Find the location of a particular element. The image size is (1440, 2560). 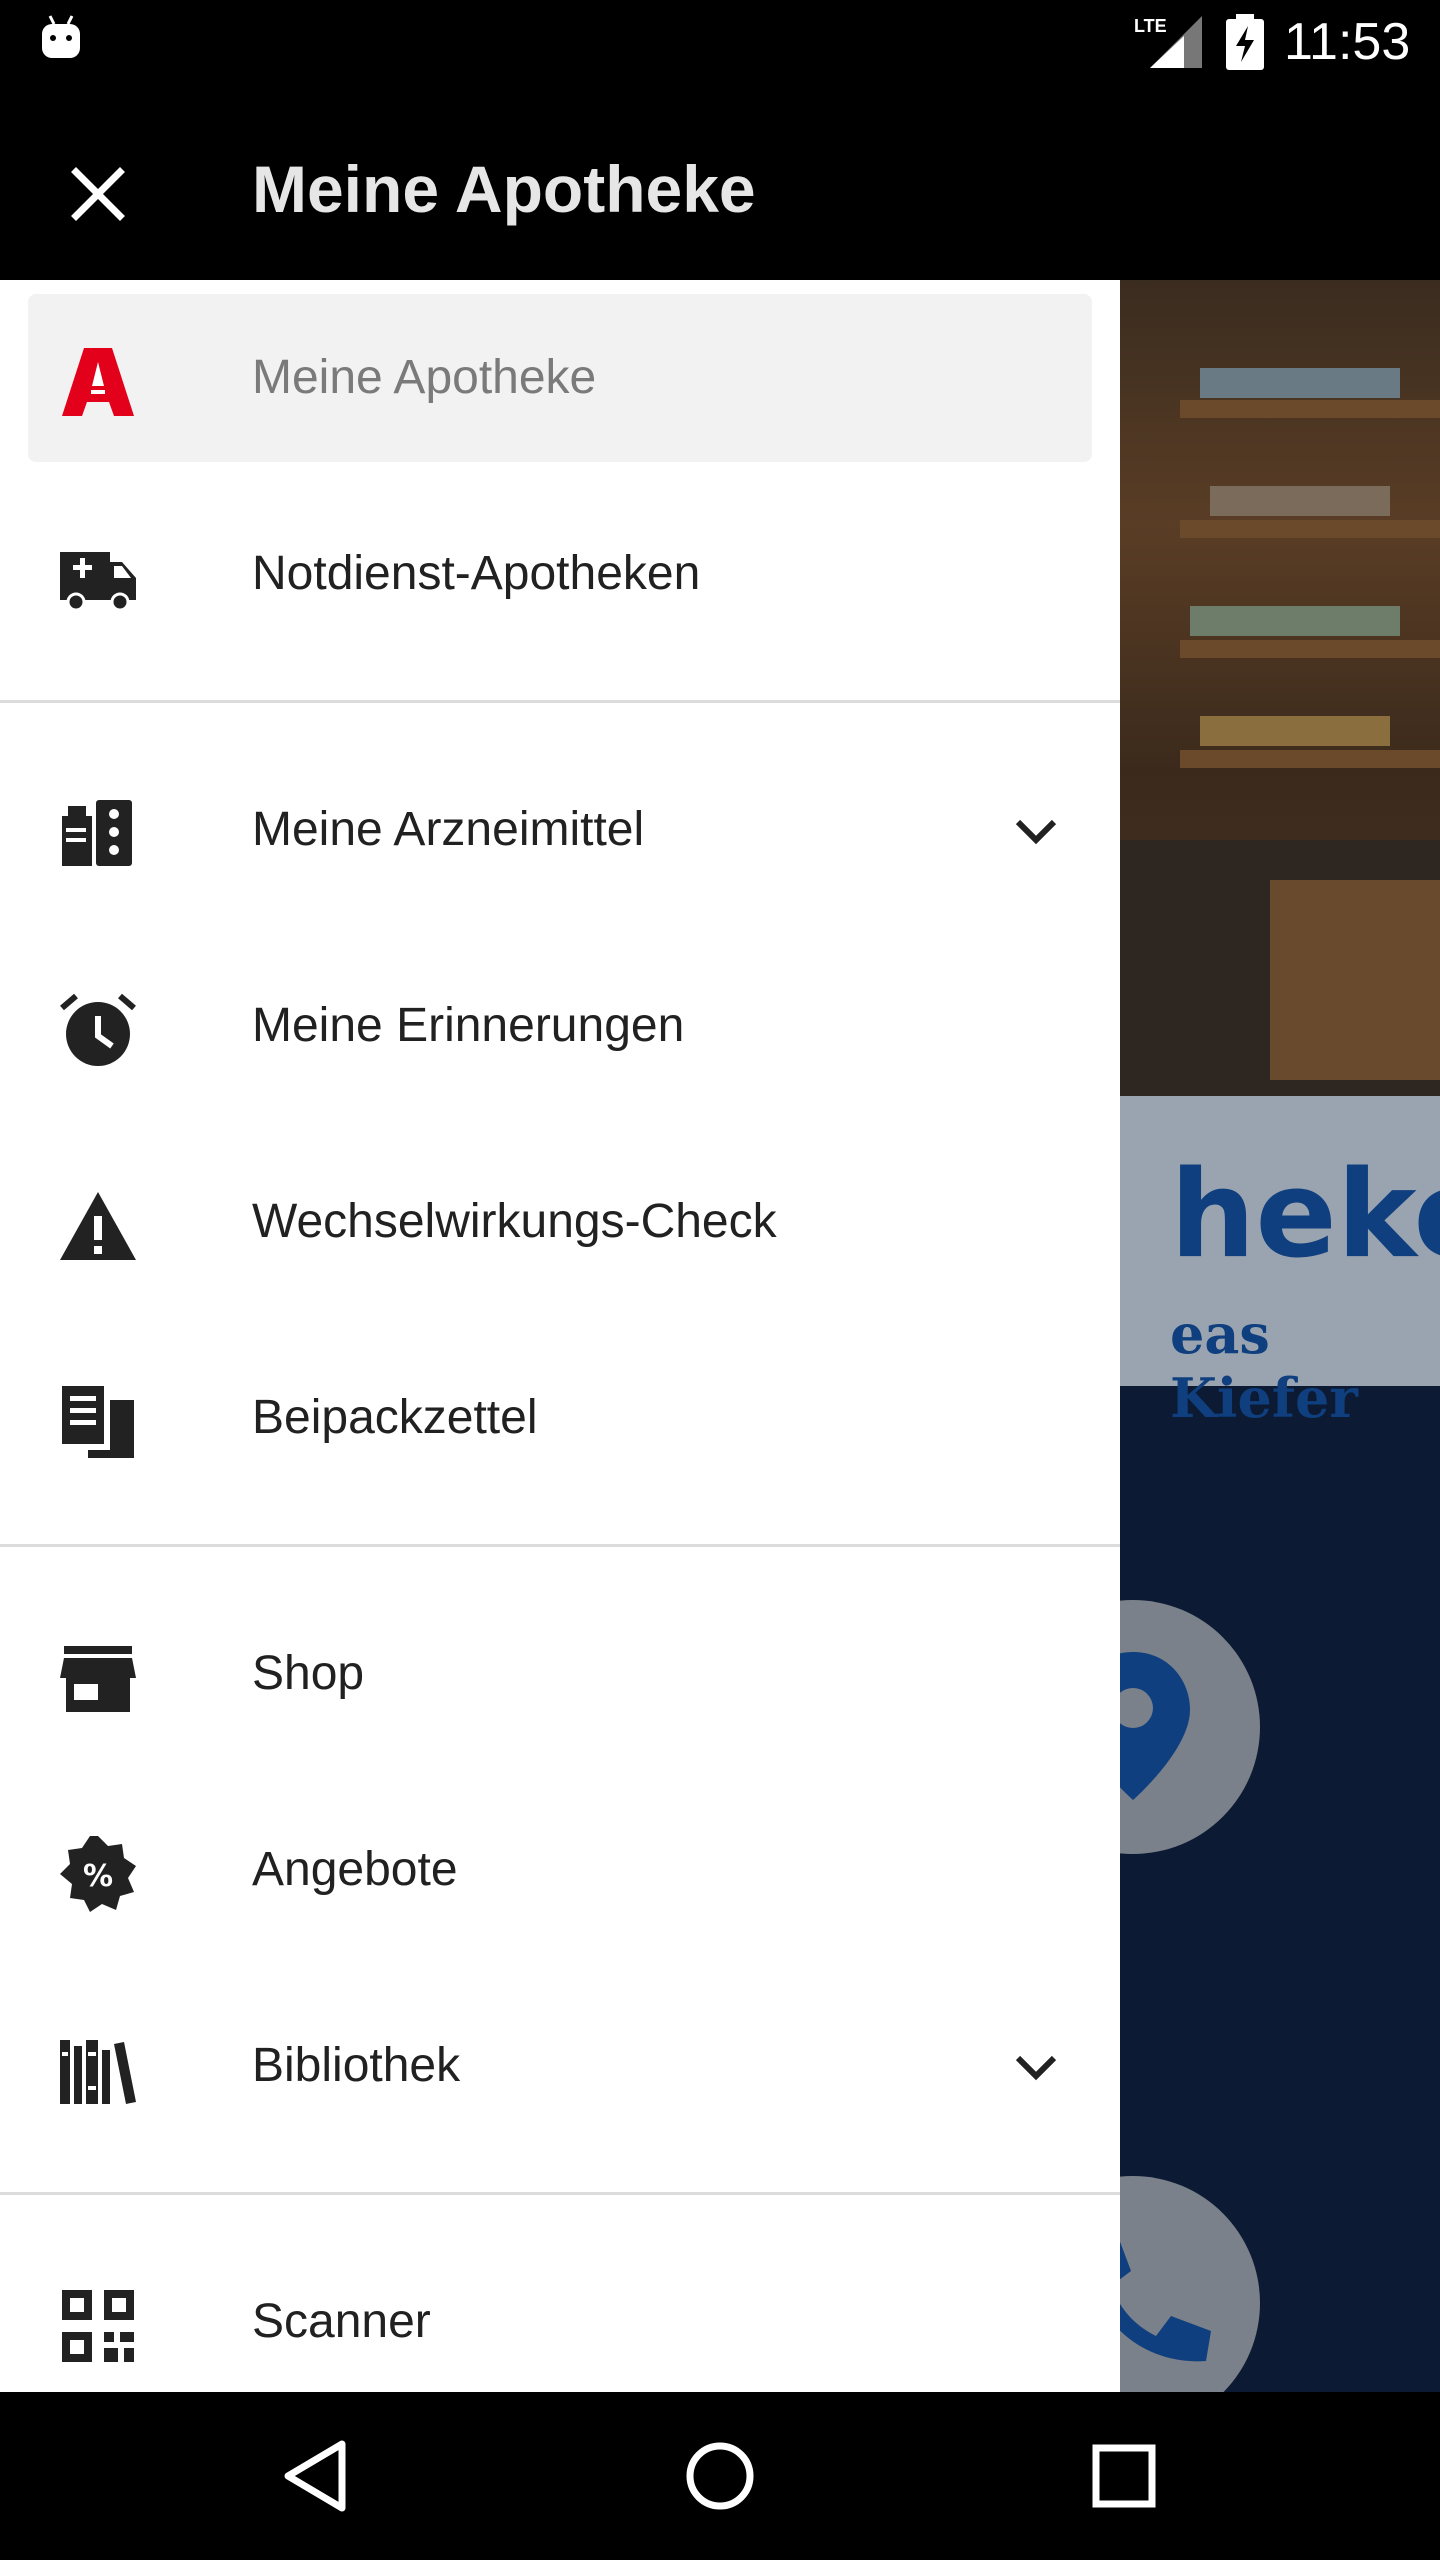

drawer-item-scanner: Scanner is located at coordinates (560, 2308).